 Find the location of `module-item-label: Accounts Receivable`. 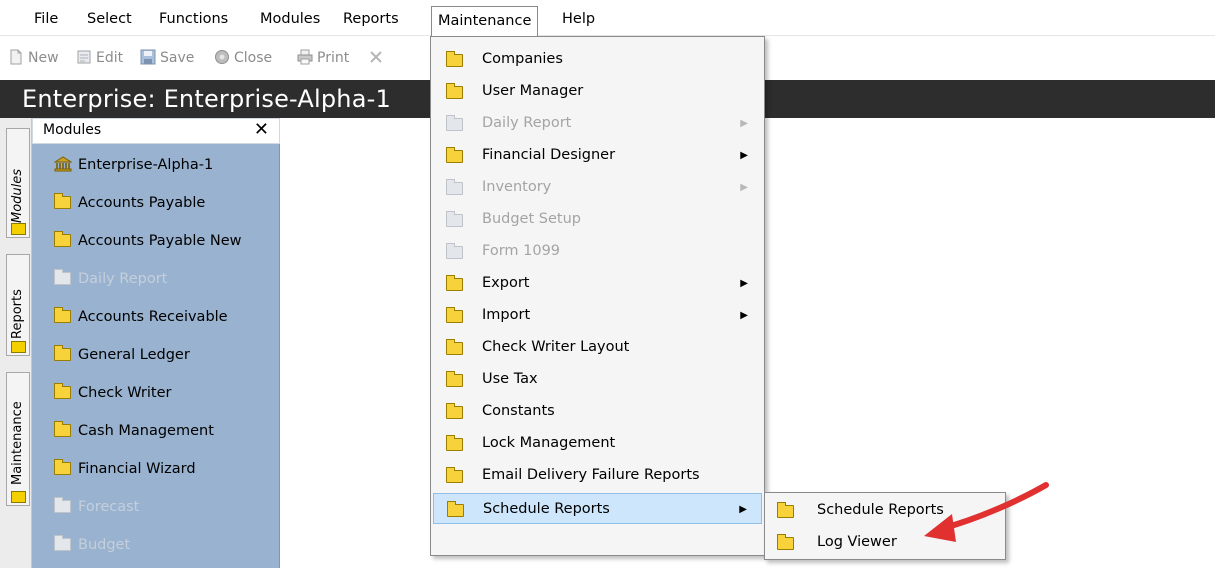

module-item-label: Accounts Receivable is located at coordinates (153, 317).